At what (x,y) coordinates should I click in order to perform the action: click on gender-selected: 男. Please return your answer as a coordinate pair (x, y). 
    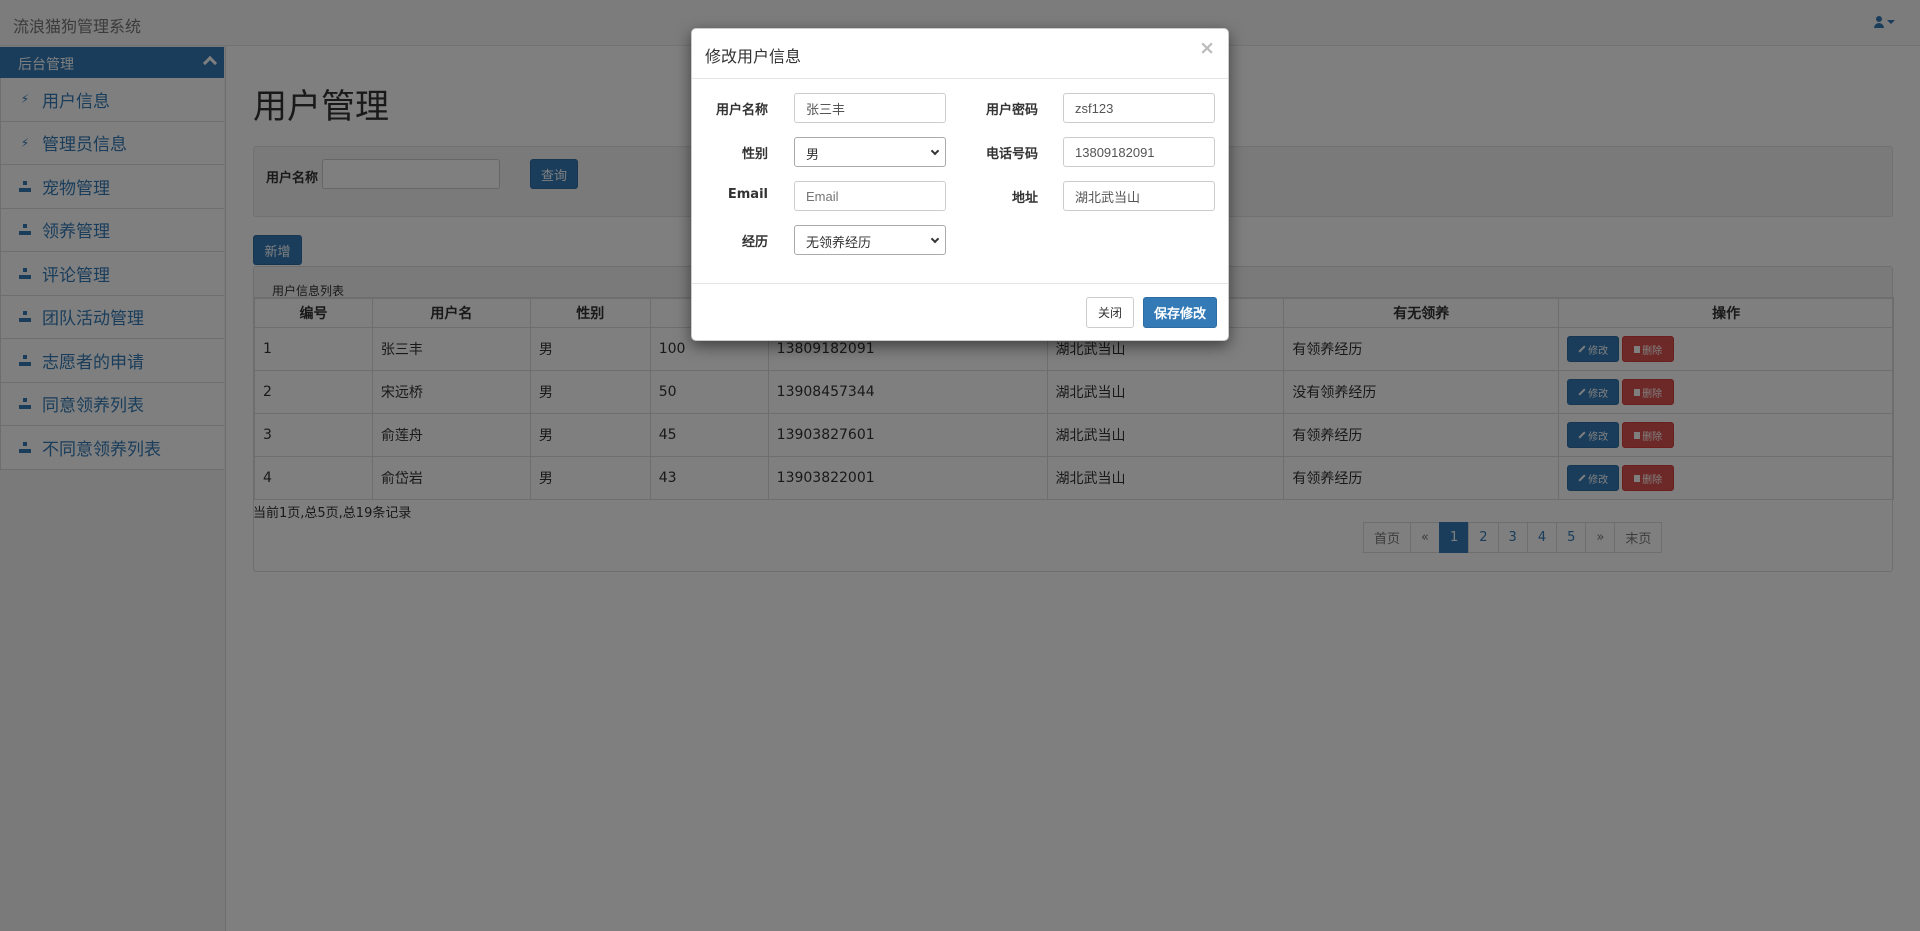
    Looking at the image, I should click on (813, 155).